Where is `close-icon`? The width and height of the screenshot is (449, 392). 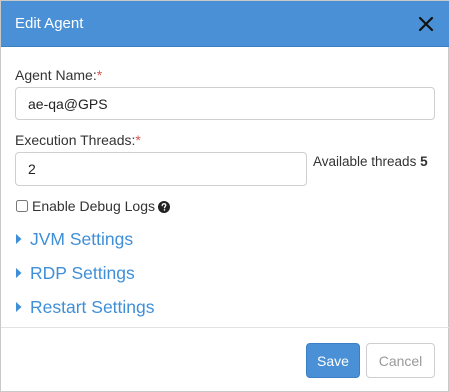
close-icon is located at coordinates (426, 24).